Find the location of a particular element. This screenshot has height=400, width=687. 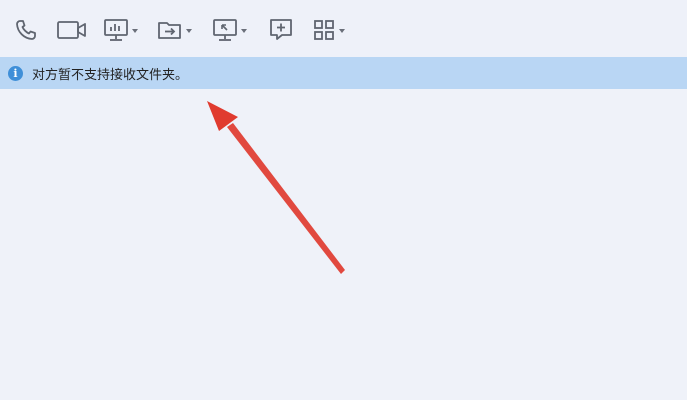

chat-plus-icon is located at coordinates (281, 29).